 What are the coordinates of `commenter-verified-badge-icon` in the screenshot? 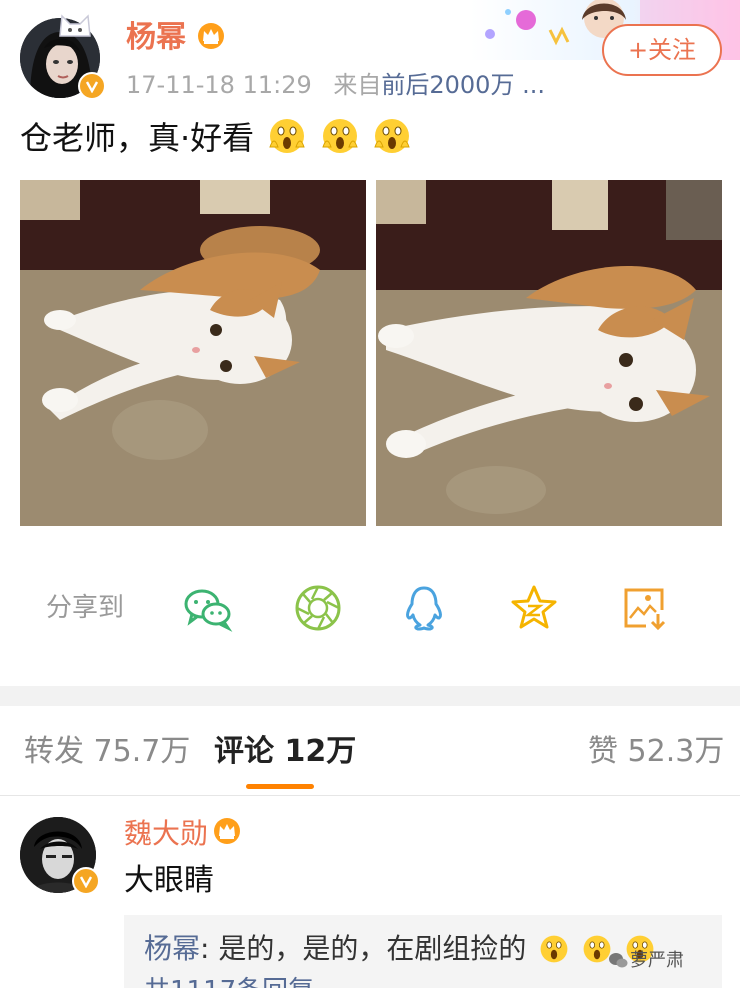 It's located at (86, 881).